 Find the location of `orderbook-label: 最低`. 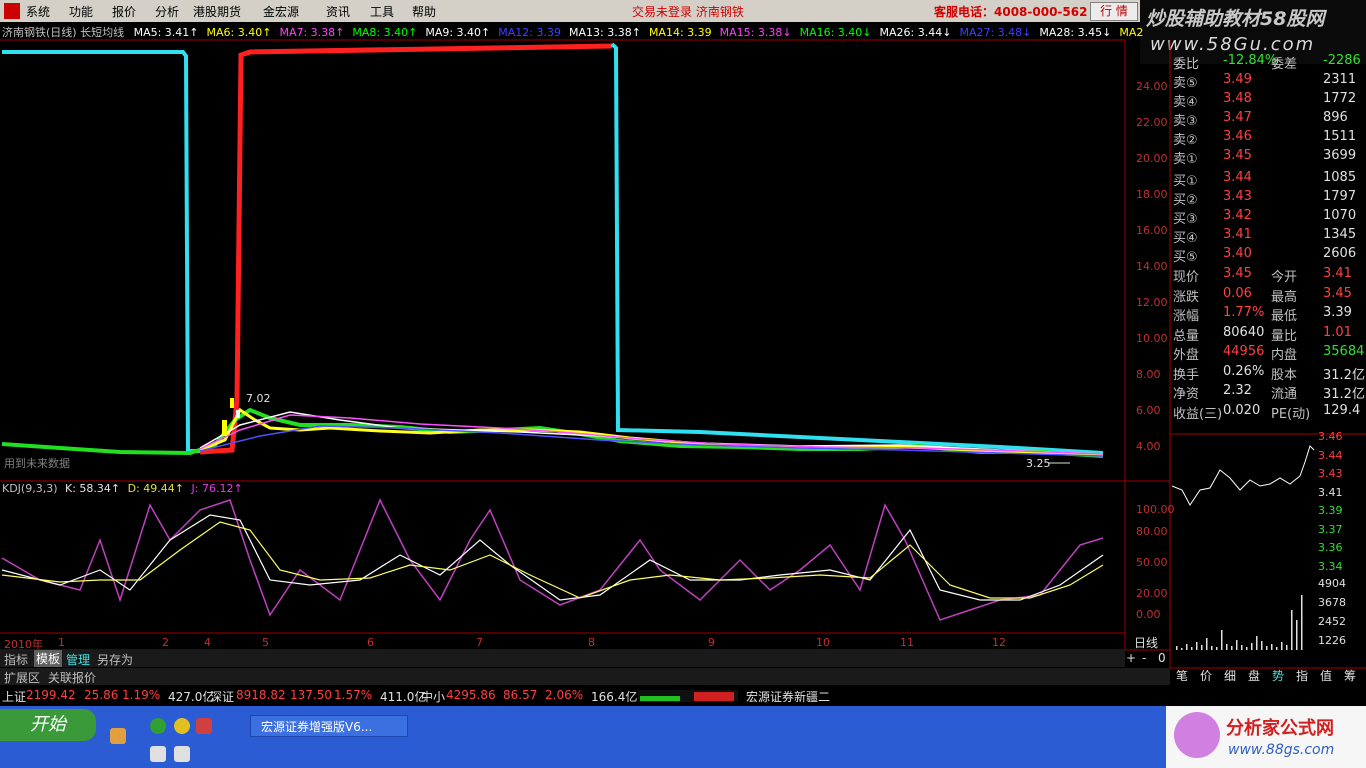

orderbook-label: 最低 is located at coordinates (1284, 316).